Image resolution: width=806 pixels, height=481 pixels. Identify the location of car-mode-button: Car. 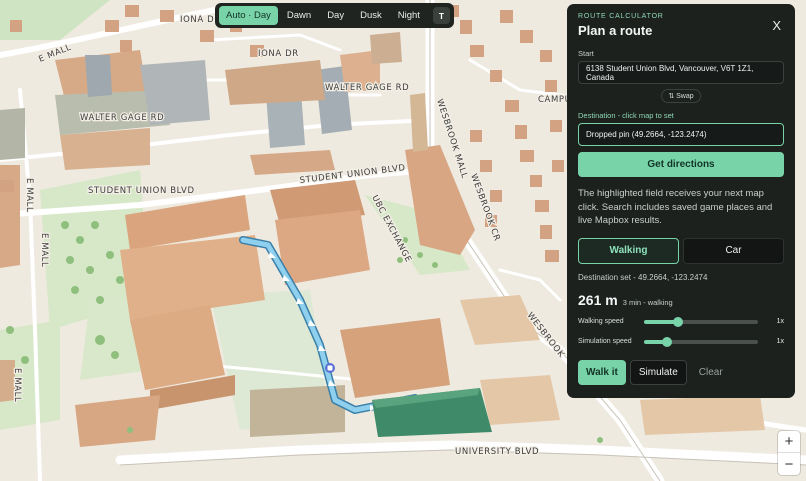
(733, 250).